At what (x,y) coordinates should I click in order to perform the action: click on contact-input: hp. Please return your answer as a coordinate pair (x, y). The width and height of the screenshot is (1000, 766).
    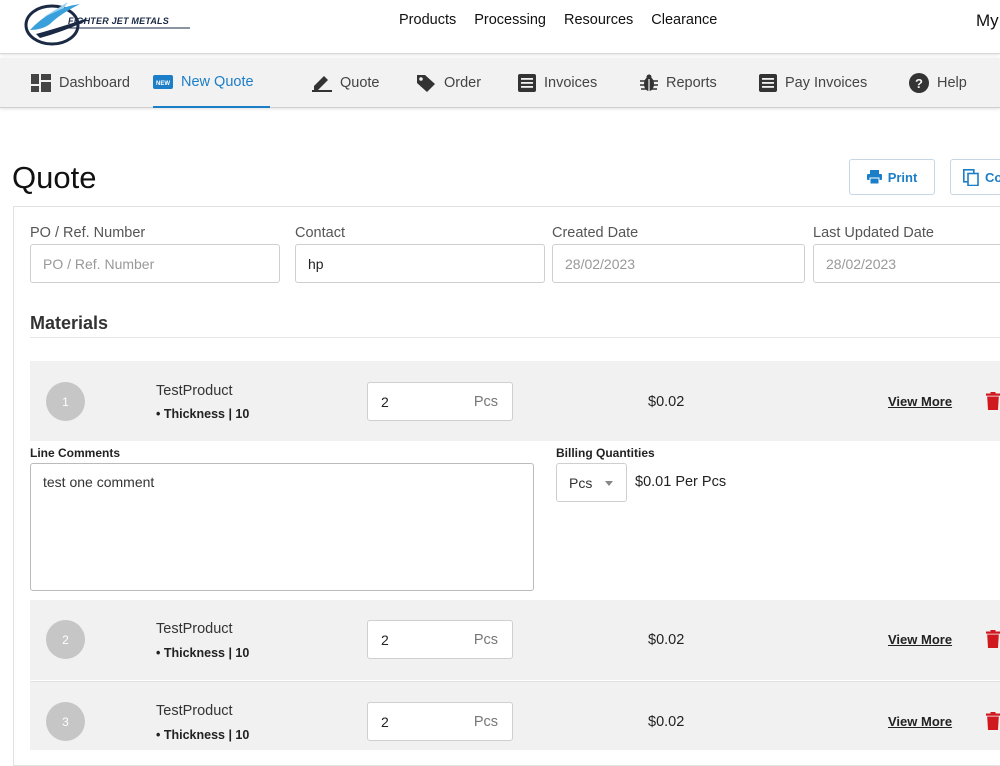
    Looking at the image, I should click on (420, 263).